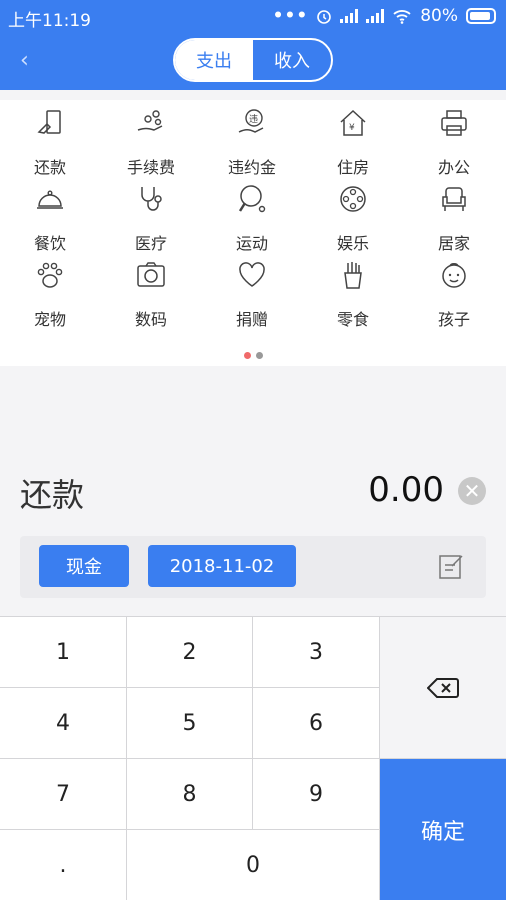  Describe the element at coordinates (50, 199) in the screenshot. I see `dining-icon` at that location.